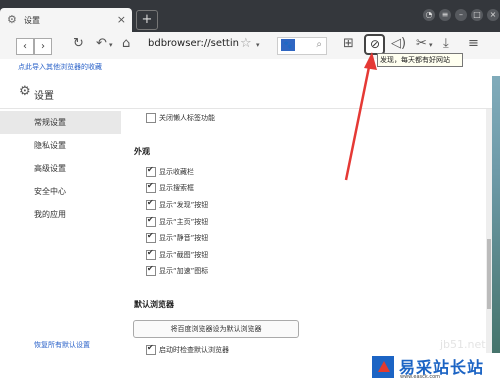 The image size is (500, 383). What do you see at coordinates (151, 254) in the screenshot?
I see `show-screenshot-checkbox` at bounding box center [151, 254].